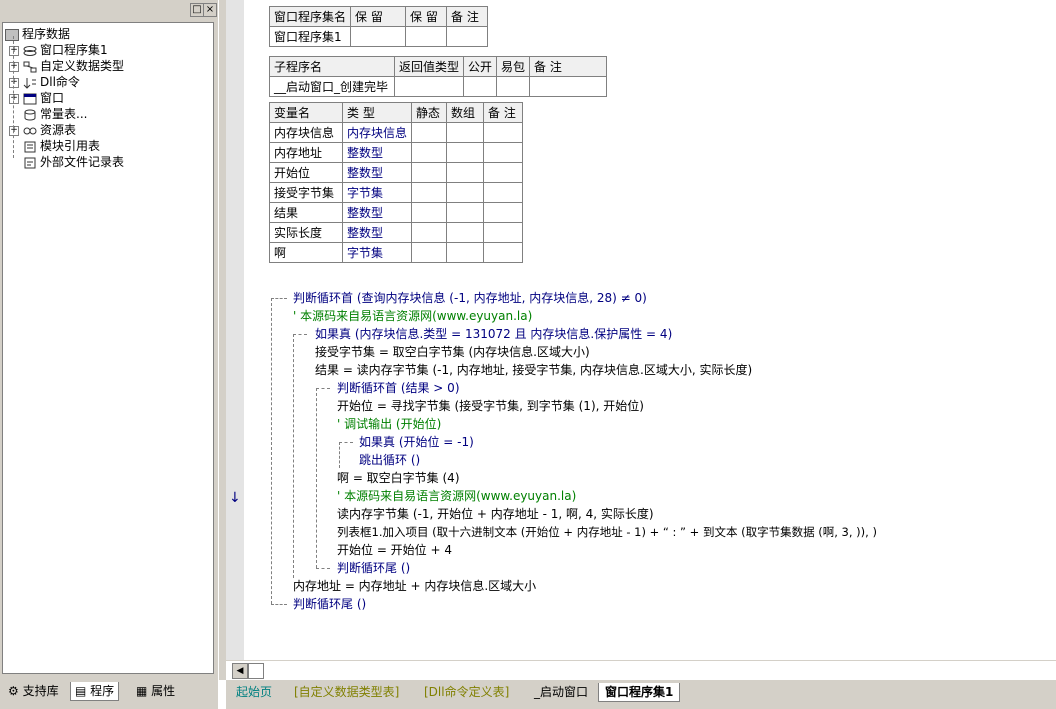 This screenshot has height=709, width=1056. I want to click on table-row: 开始位 整数型, so click(396, 172).